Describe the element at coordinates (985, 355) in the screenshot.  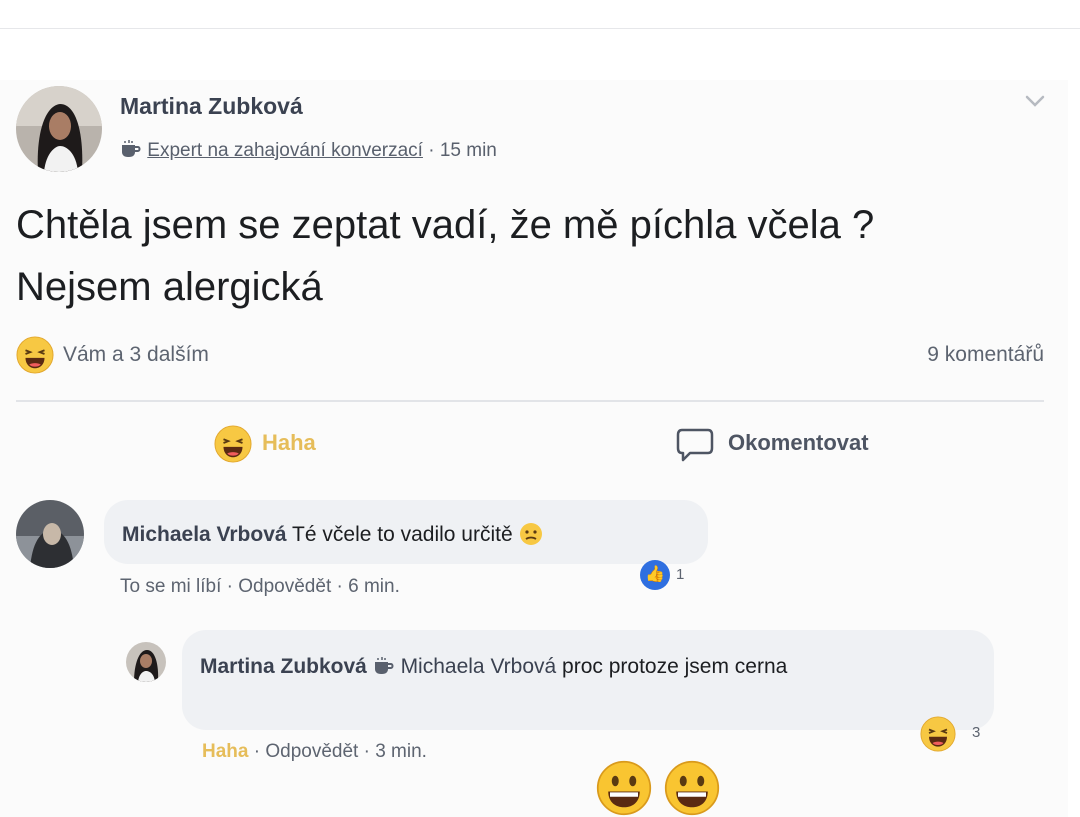
I see `comments-count: 9 komentářů` at that location.